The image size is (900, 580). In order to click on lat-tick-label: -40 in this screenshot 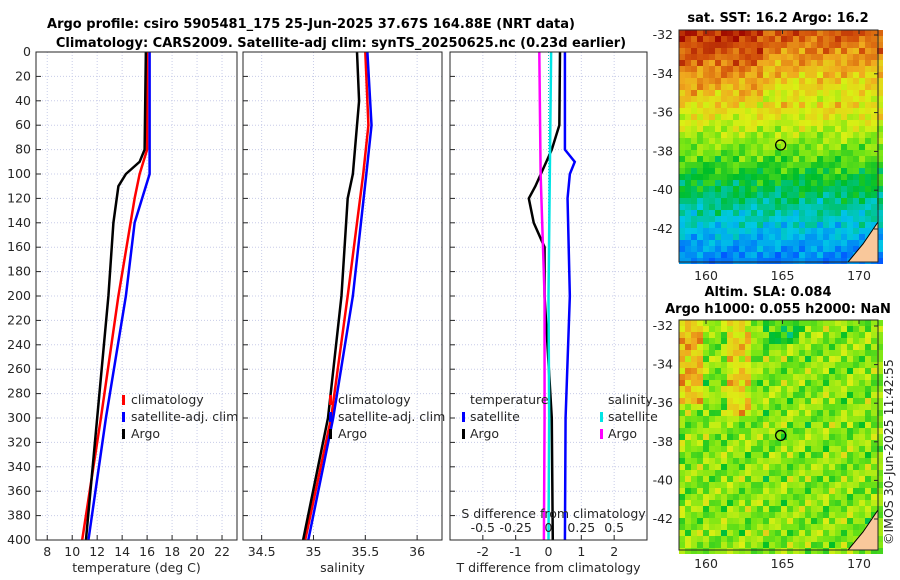, I will do `click(663, 189)`.